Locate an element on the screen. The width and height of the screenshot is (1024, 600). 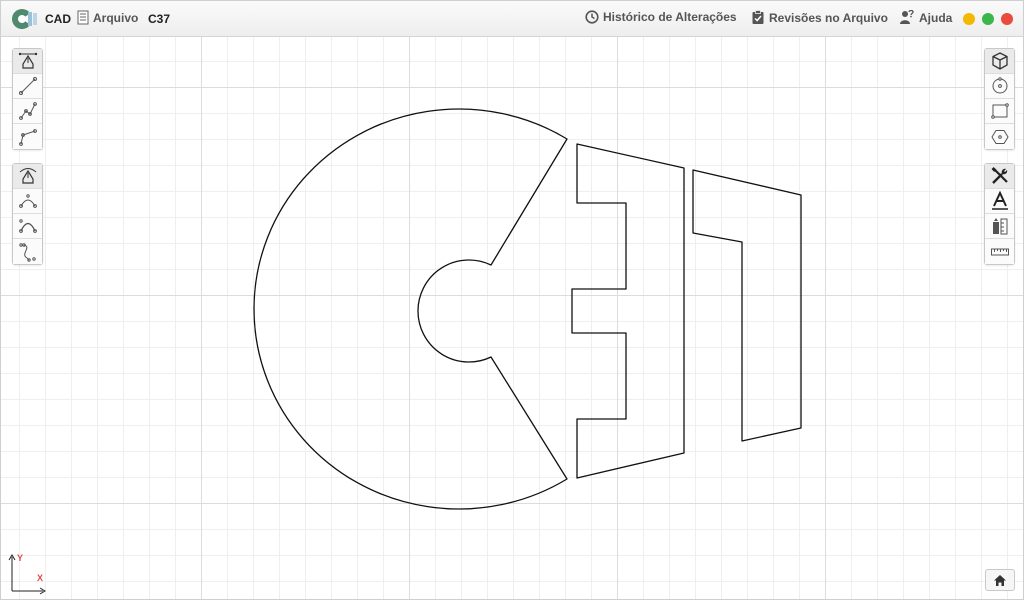
bezier-tool-button is located at coordinates (27, 176).